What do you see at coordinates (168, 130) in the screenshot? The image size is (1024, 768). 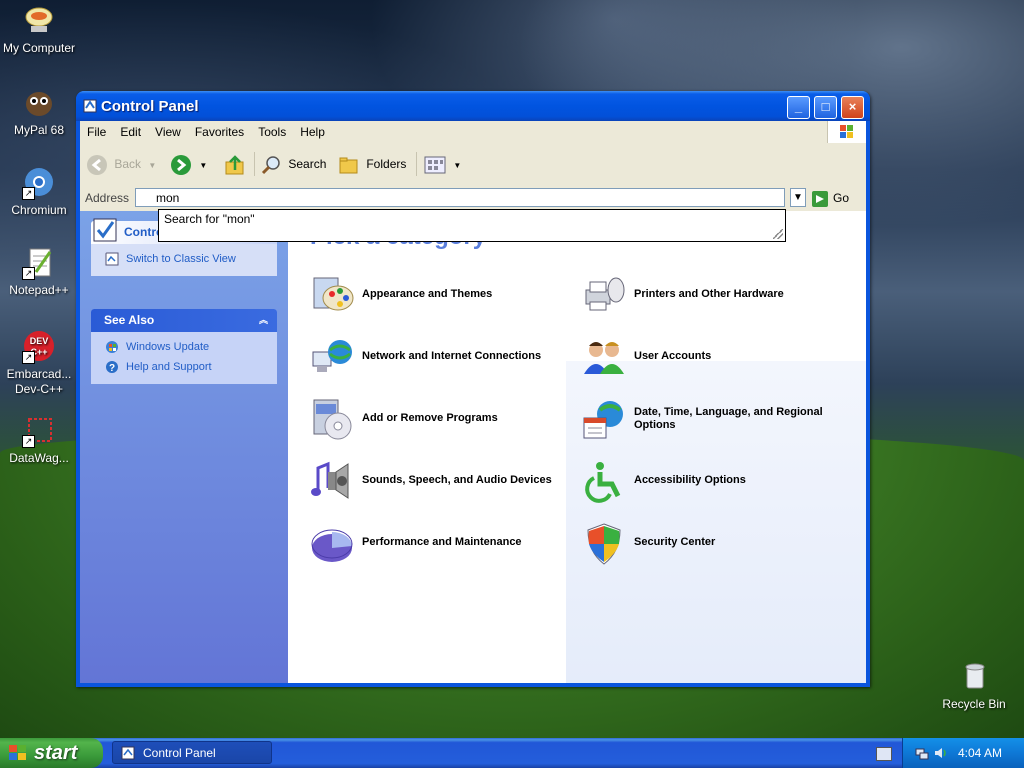 I see `menu-view: View` at bounding box center [168, 130].